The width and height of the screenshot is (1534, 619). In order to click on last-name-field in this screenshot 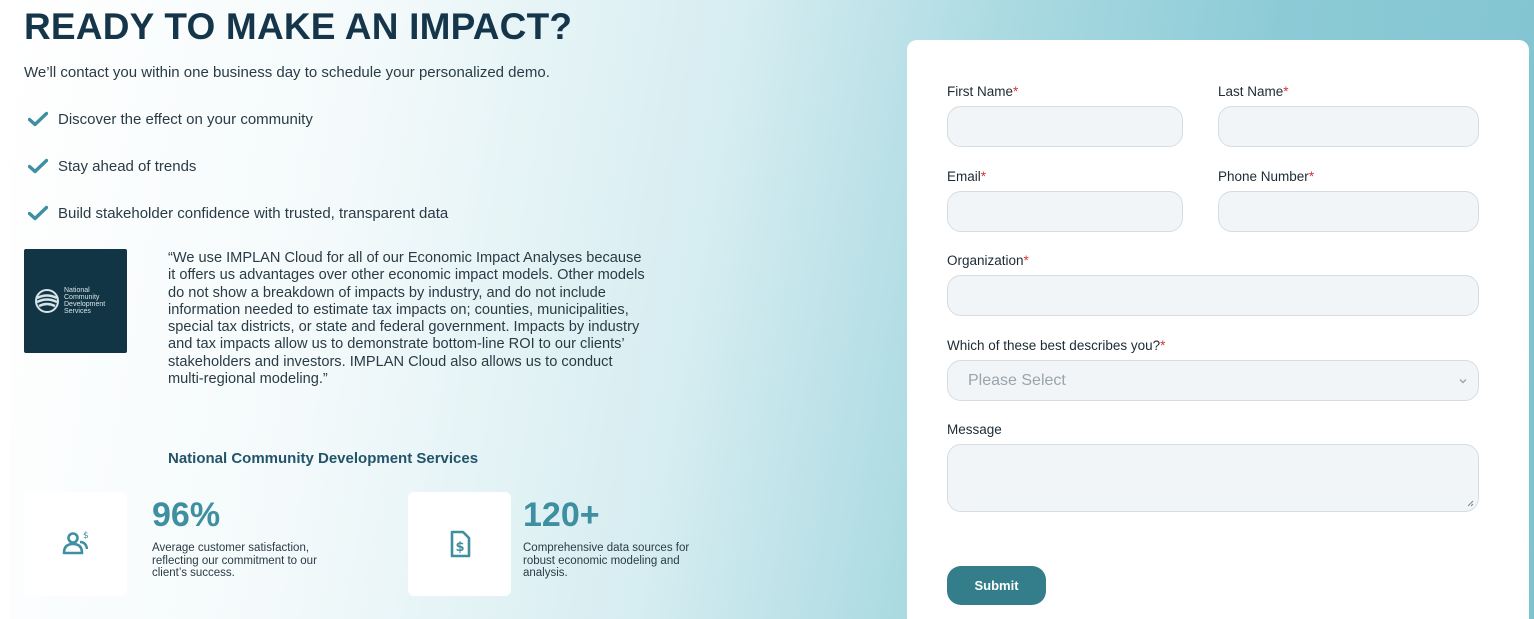, I will do `click(1348, 126)`.